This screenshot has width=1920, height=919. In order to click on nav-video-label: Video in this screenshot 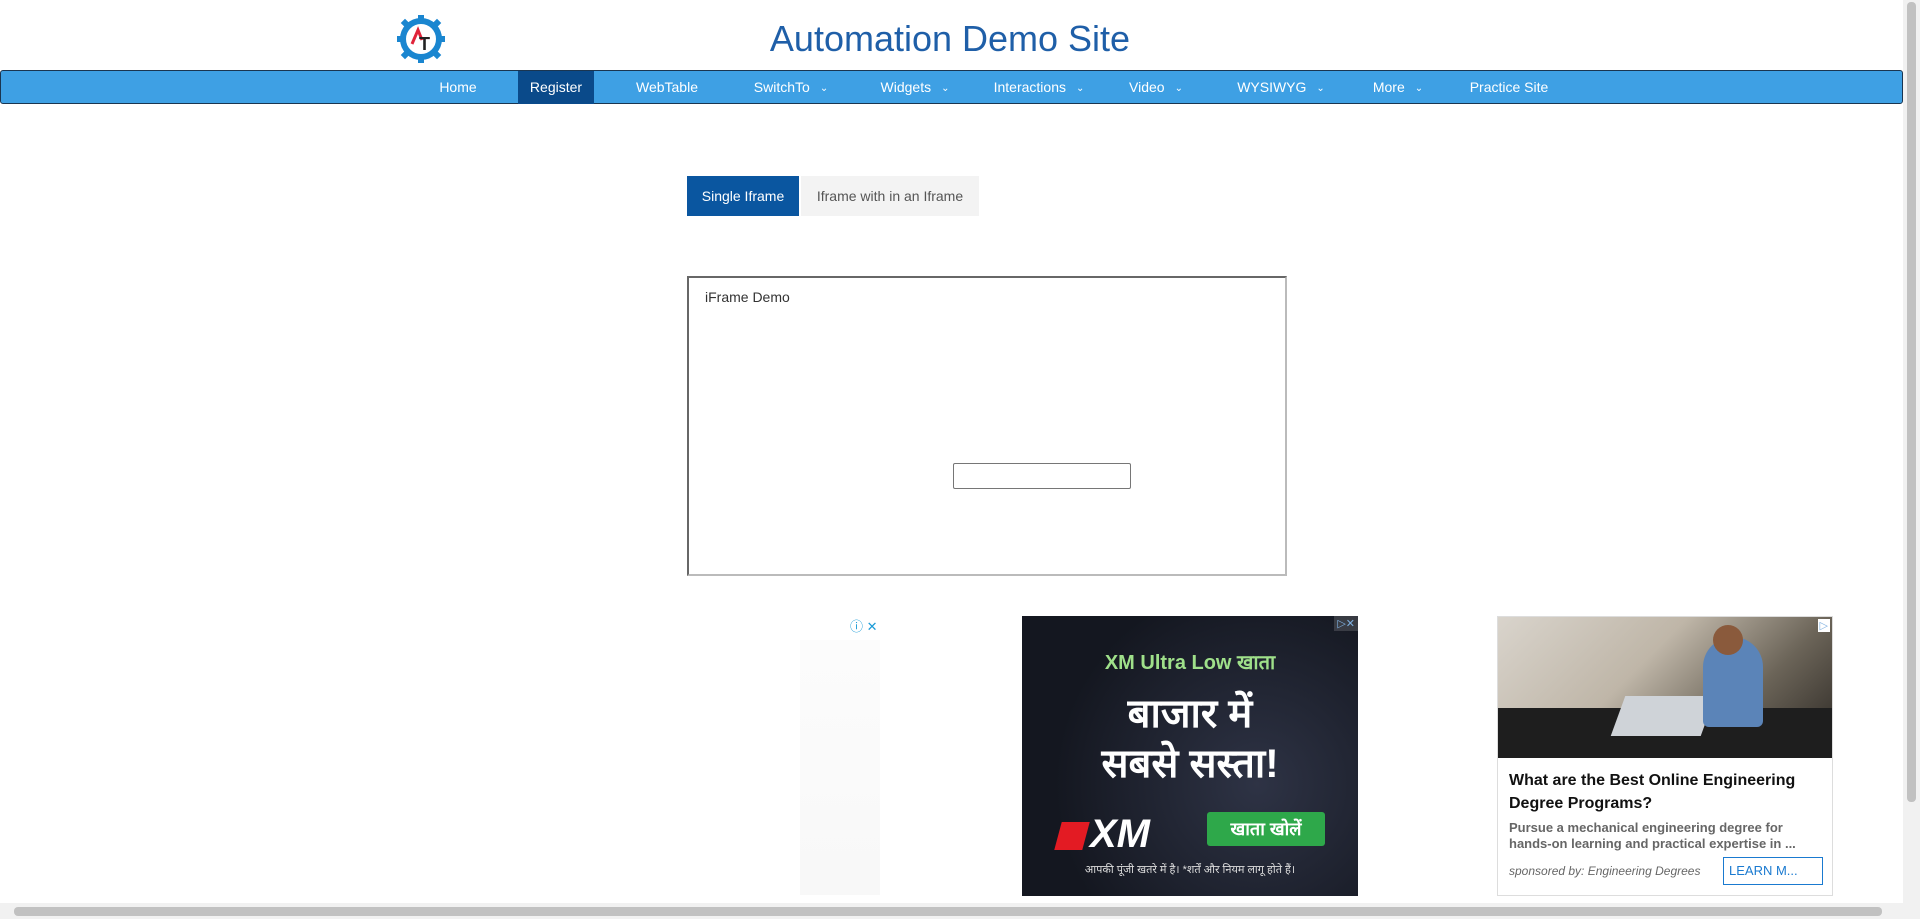, I will do `click(1147, 87)`.